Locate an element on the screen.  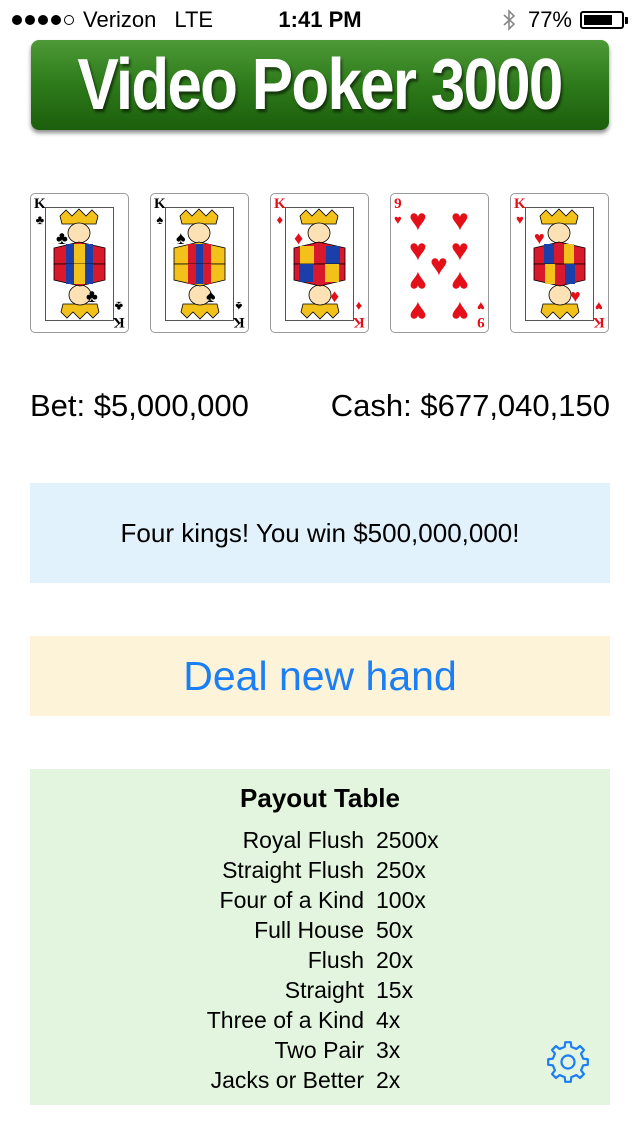
king-face-art: ♦ ♦ is located at coordinates (319, 264).